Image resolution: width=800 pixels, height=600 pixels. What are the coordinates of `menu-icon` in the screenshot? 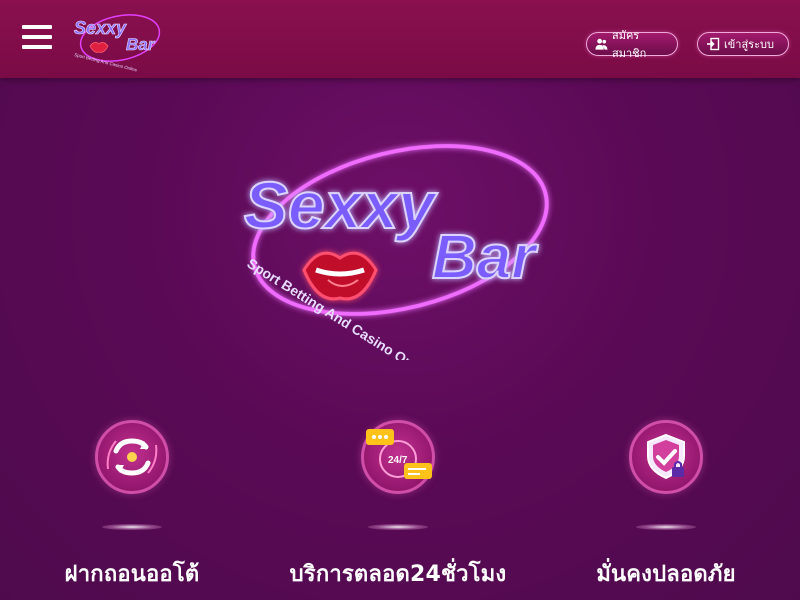 It's located at (37, 39).